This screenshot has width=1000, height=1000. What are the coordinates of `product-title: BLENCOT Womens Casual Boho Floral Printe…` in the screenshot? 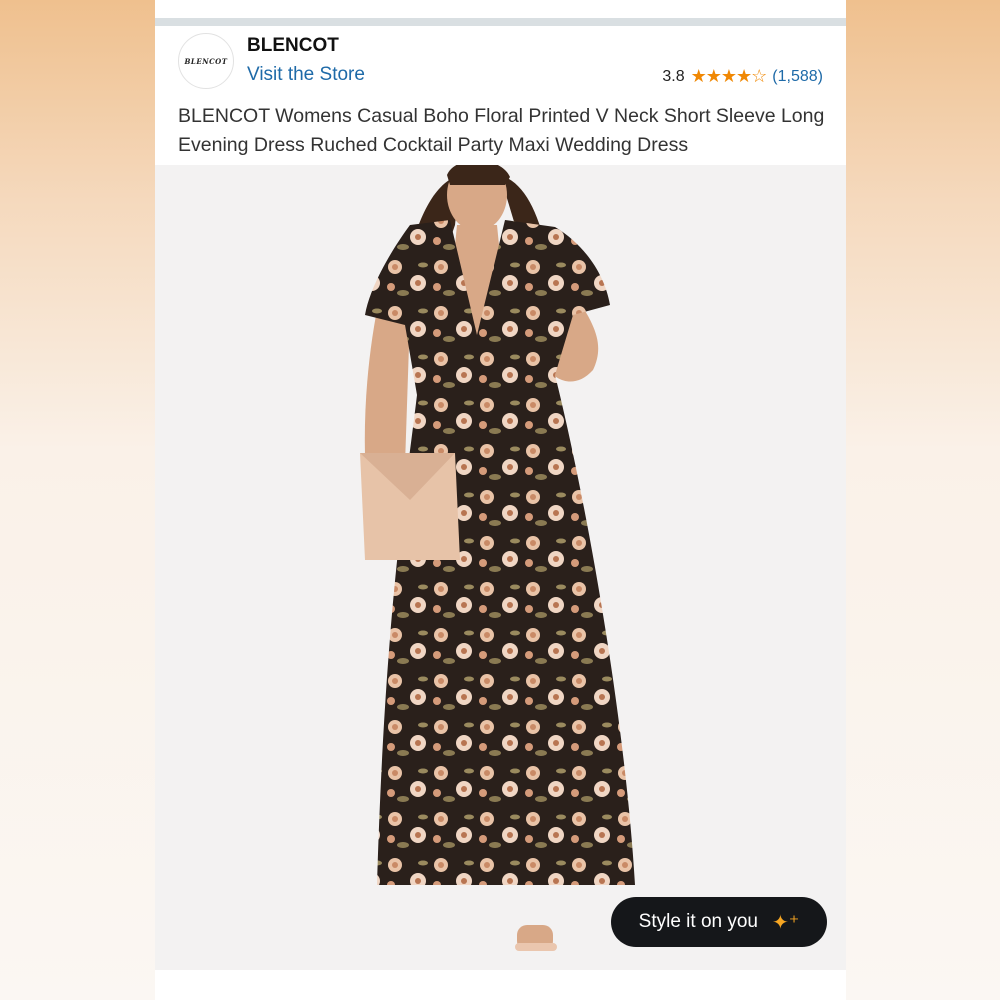 It's located at (501, 130).